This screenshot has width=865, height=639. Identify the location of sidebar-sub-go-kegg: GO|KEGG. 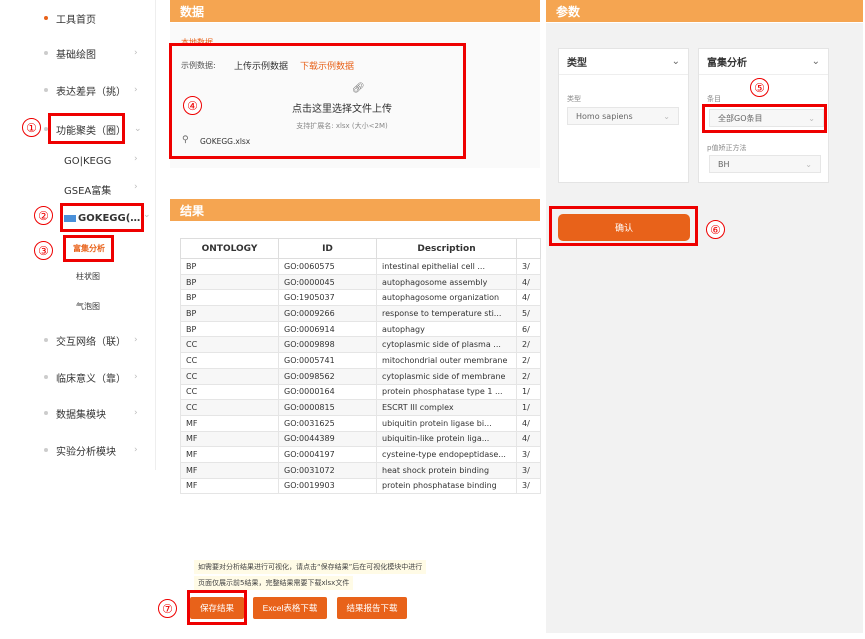
(114, 161).